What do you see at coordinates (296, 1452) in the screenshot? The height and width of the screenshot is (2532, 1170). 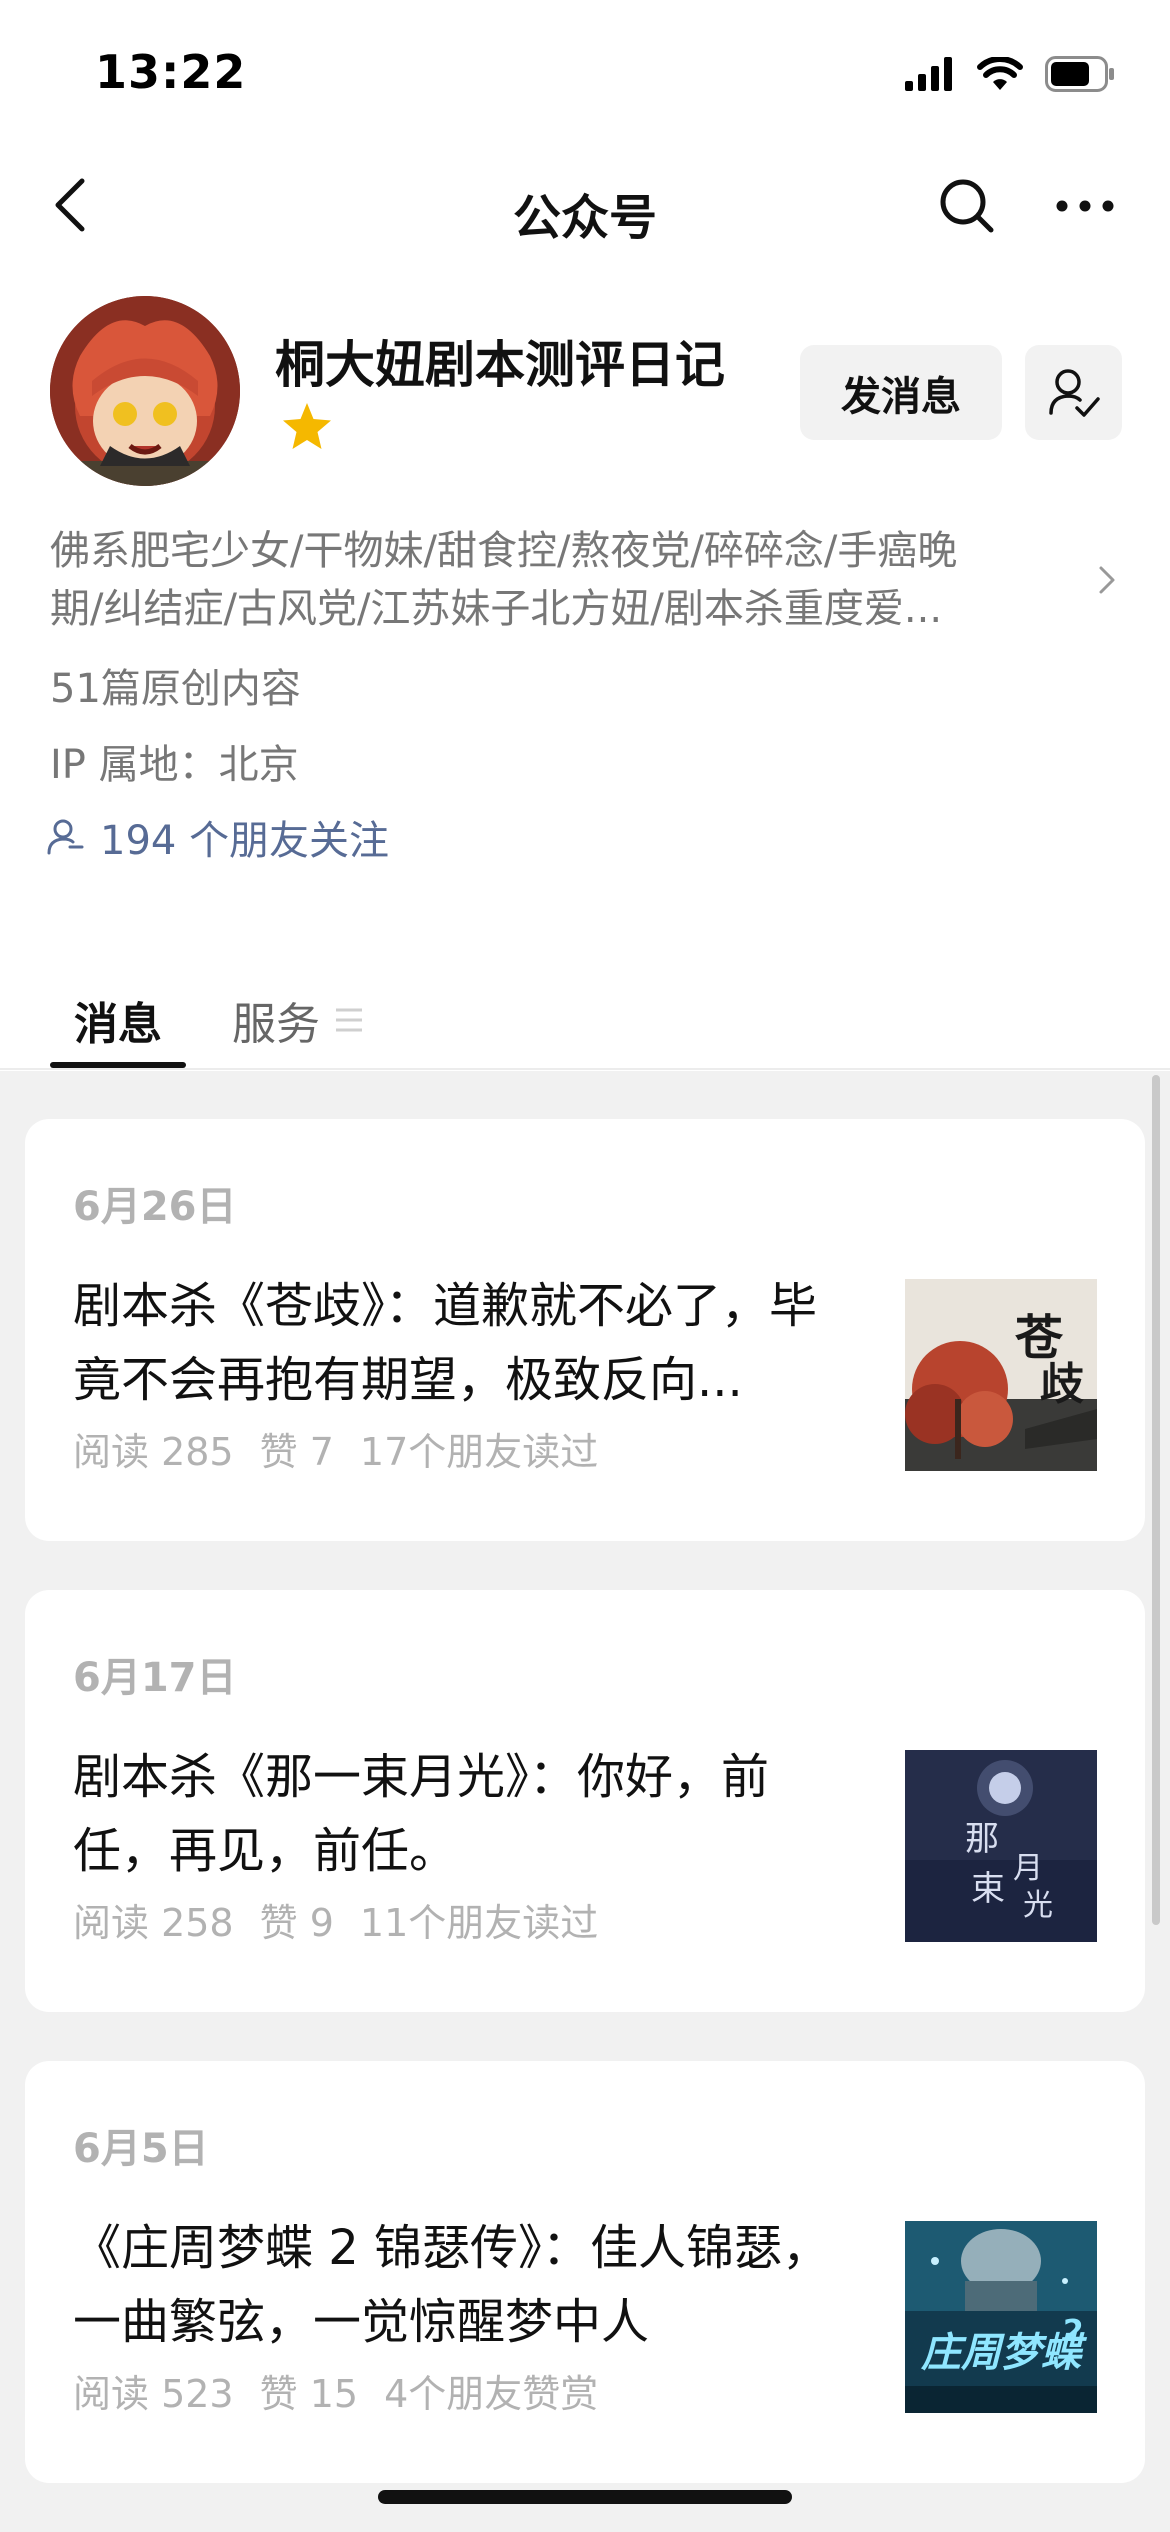 I see `article-likes: 赞 7` at bounding box center [296, 1452].